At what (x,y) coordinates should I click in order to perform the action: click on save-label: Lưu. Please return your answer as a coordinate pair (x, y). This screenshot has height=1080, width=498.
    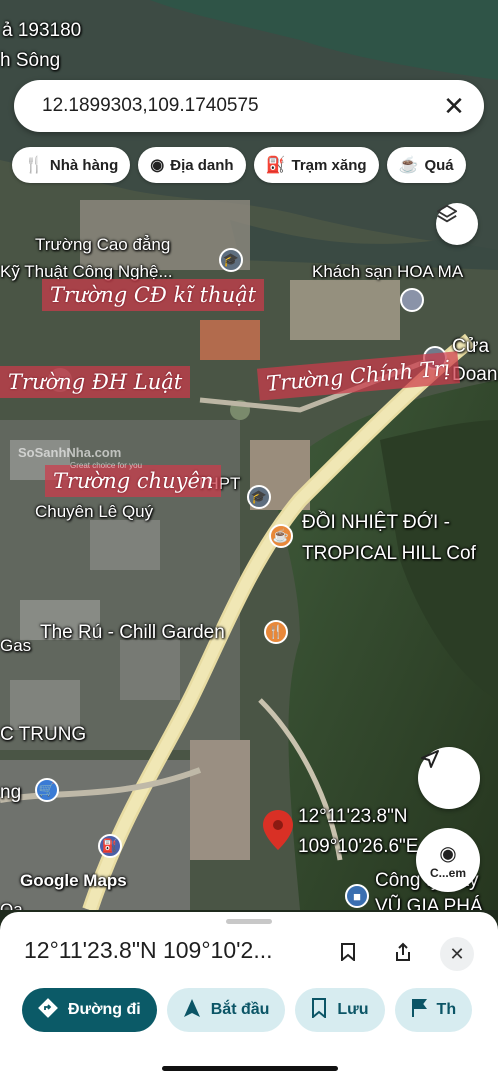
    Looking at the image, I should click on (353, 1009).